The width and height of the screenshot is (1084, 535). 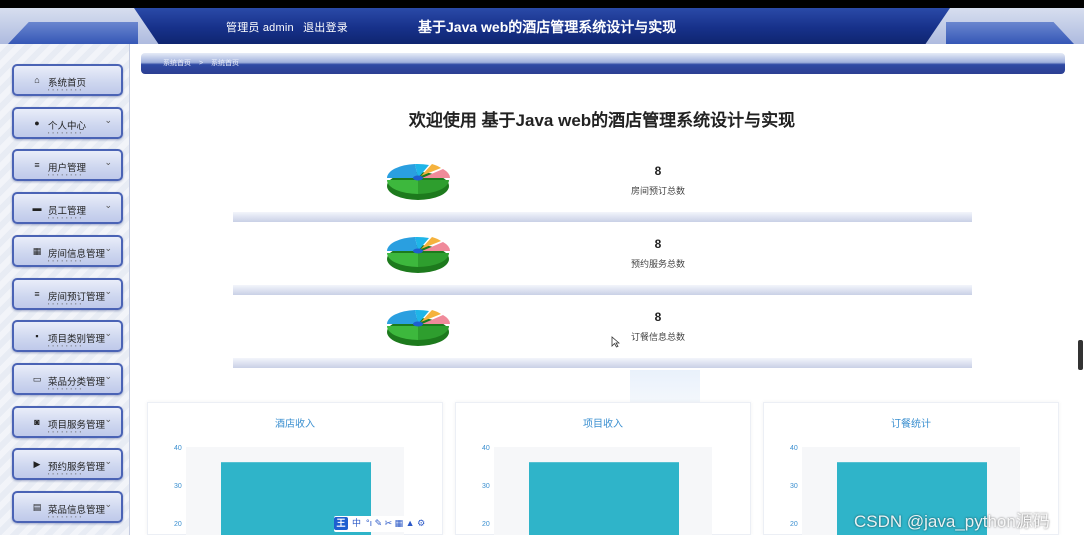 I want to click on breadcrumb: 系统首页 > 系统首页, so click(x=204, y=63).